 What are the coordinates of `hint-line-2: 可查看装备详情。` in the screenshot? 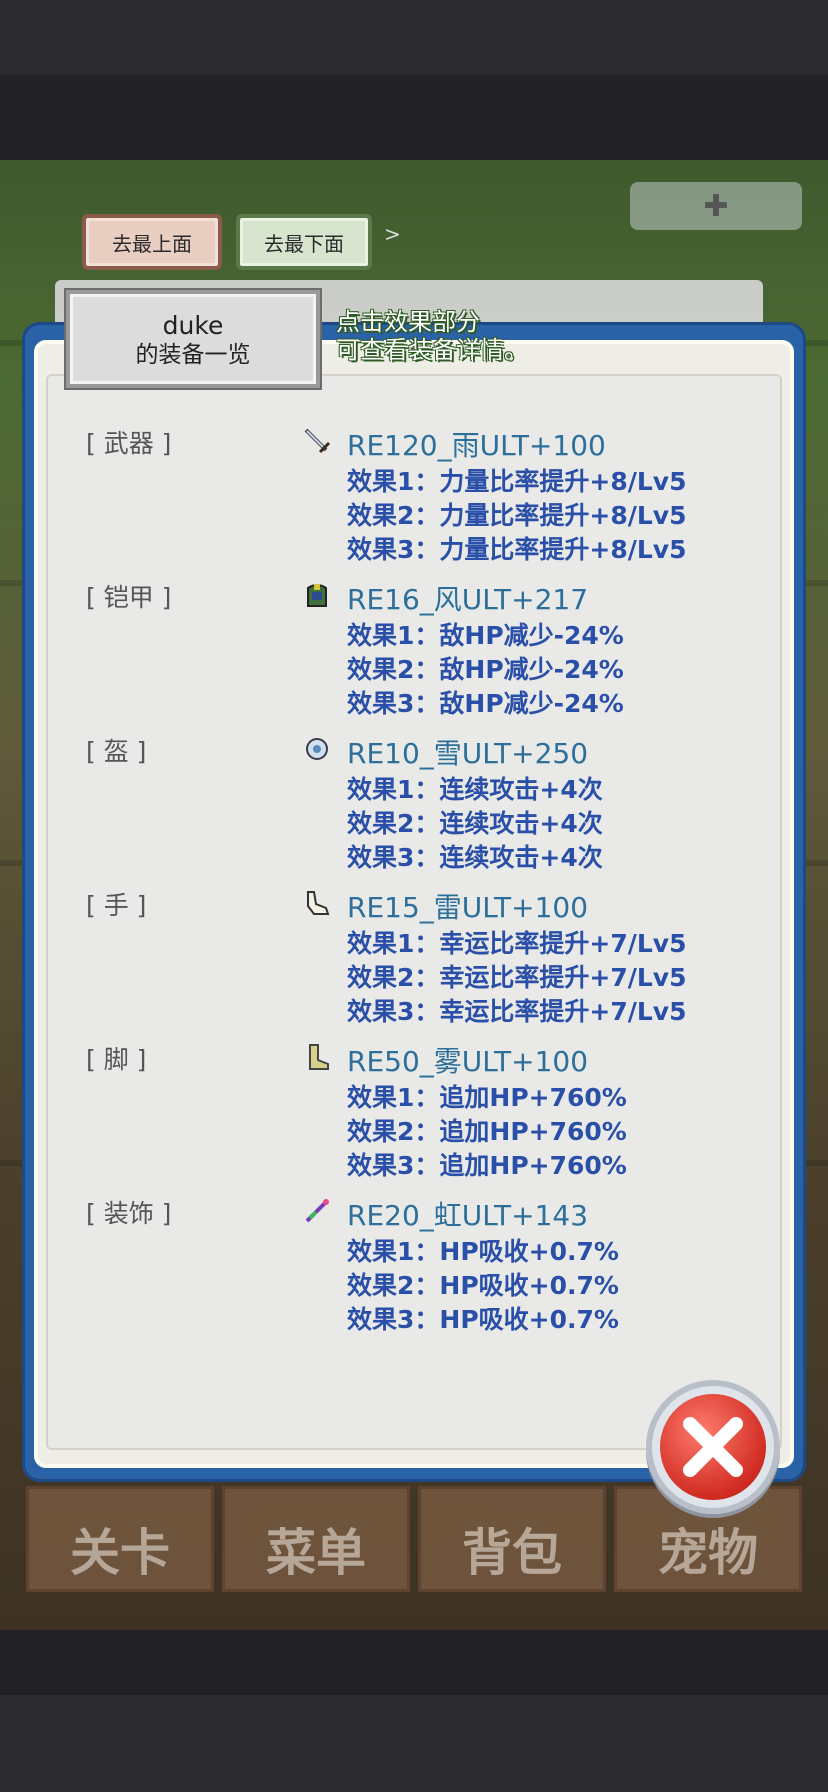 It's located at (432, 350).